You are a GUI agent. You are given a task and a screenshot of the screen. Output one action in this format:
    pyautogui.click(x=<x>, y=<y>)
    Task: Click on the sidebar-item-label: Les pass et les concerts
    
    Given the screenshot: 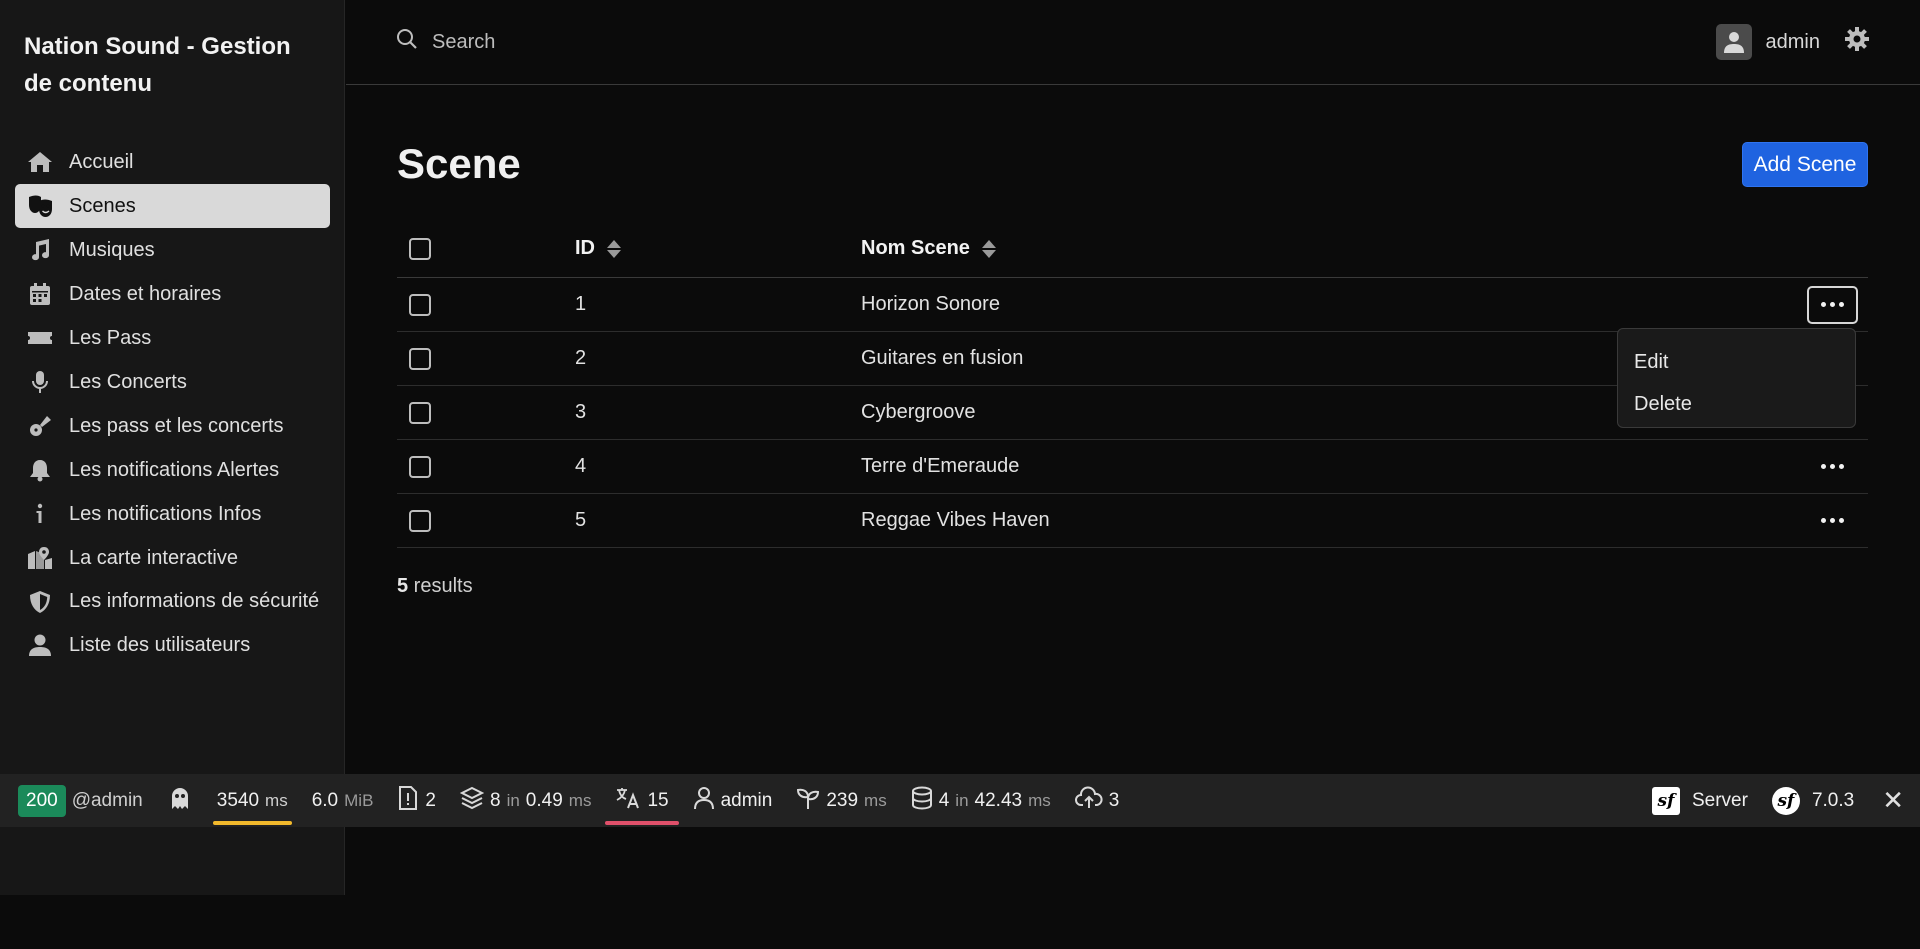 What is the action you would take?
    pyautogui.click(x=176, y=426)
    